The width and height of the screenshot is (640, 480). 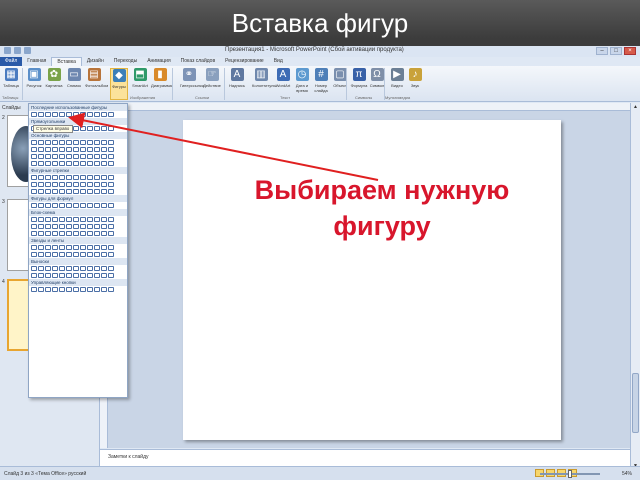 I want to click on scroll-up-icon: ▲, so click(x=635, y=107).